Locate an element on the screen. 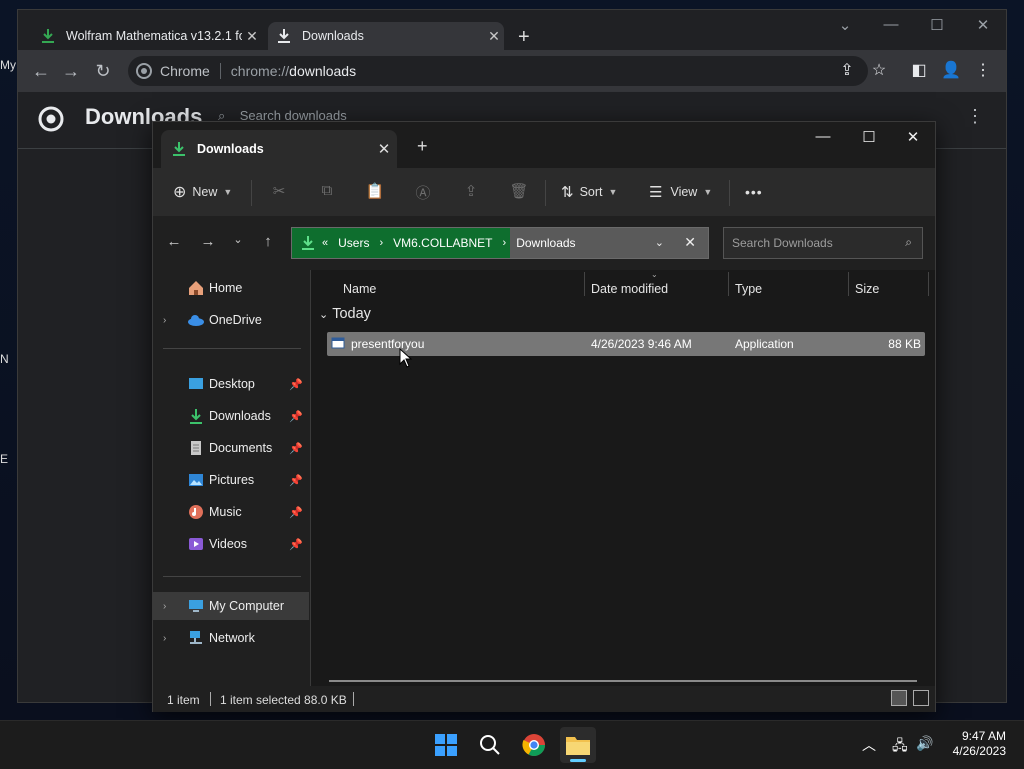 The width and height of the screenshot is (1024, 769). tiles-view-icon is located at coordinates (921, 698).